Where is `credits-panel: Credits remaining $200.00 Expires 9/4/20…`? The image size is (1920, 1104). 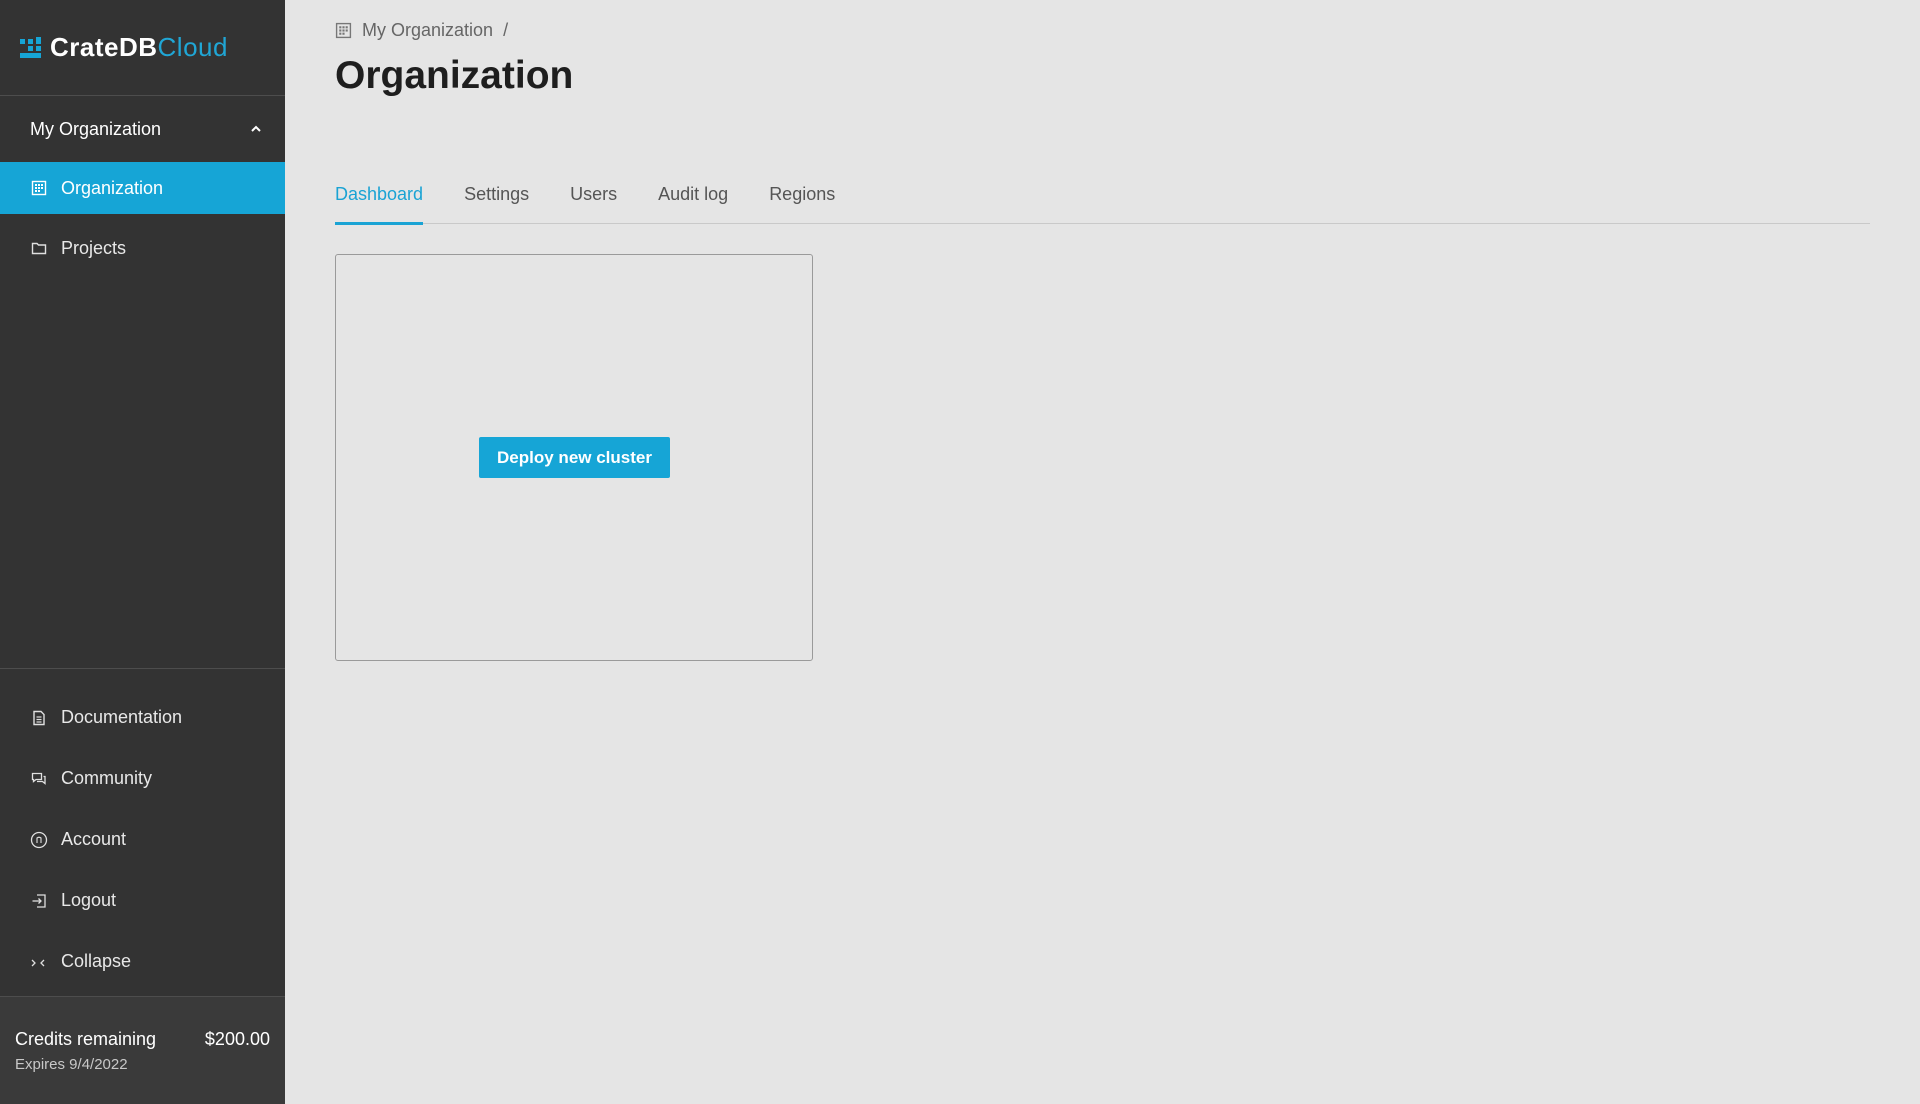
credits-panel: Credits remaining $200.00 Expires 9/4/20… is located at coordinates (142, 1050).